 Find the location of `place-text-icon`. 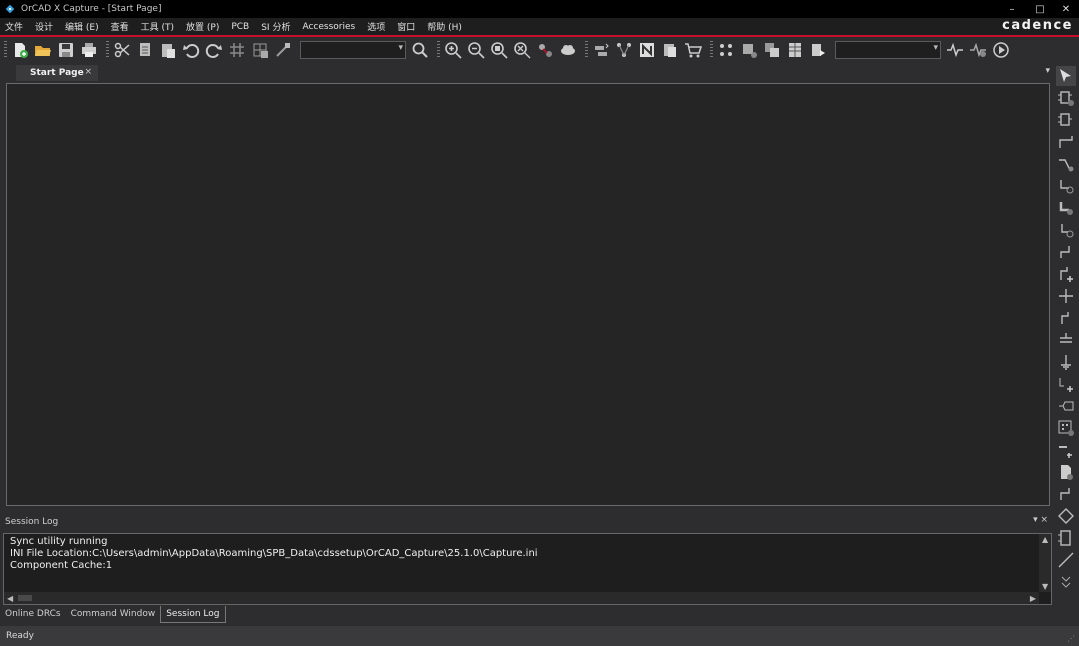

place-text-icon is located at coordinates (1066, 472).